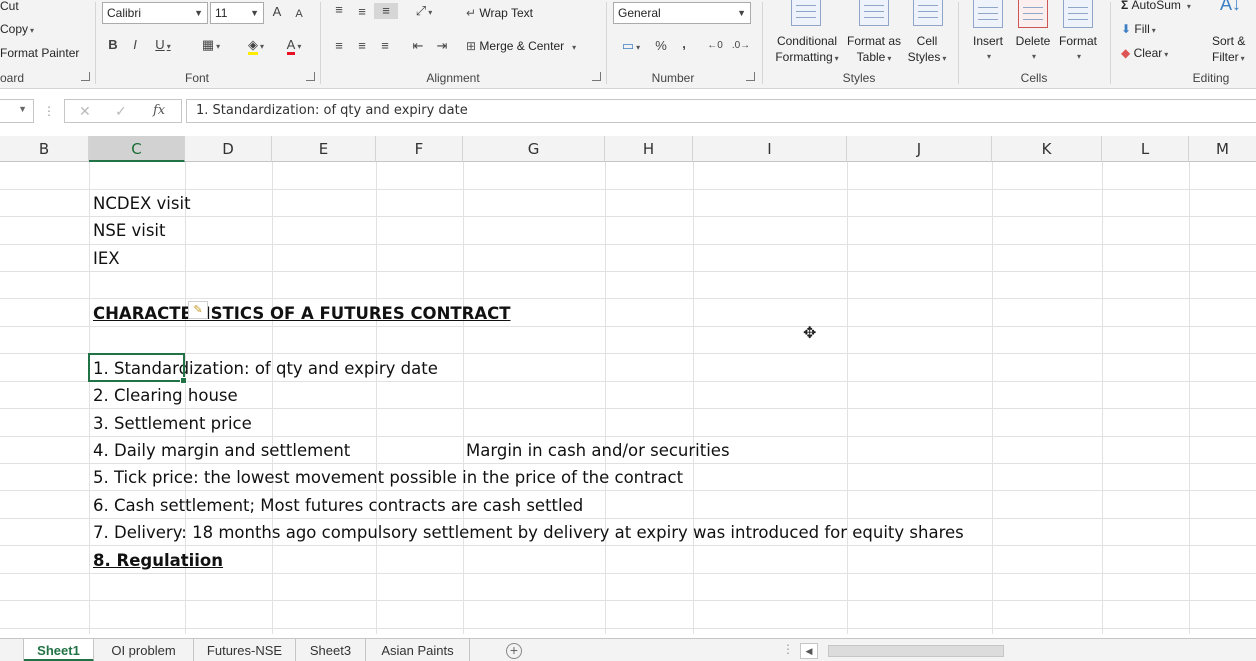 Image resolution: width=1256 pixels, height=661 pixels. I want to click on add-sheet-icon: +, so click(514, 651).